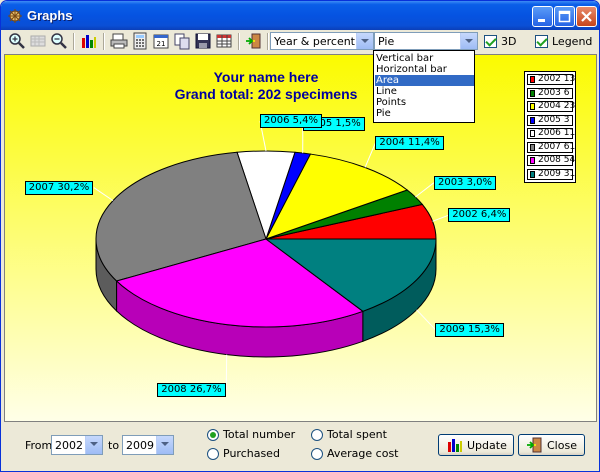  Describe the element at coordinates (140, 445) in the screenshot. I see `to-year-value: 2009` at that location.